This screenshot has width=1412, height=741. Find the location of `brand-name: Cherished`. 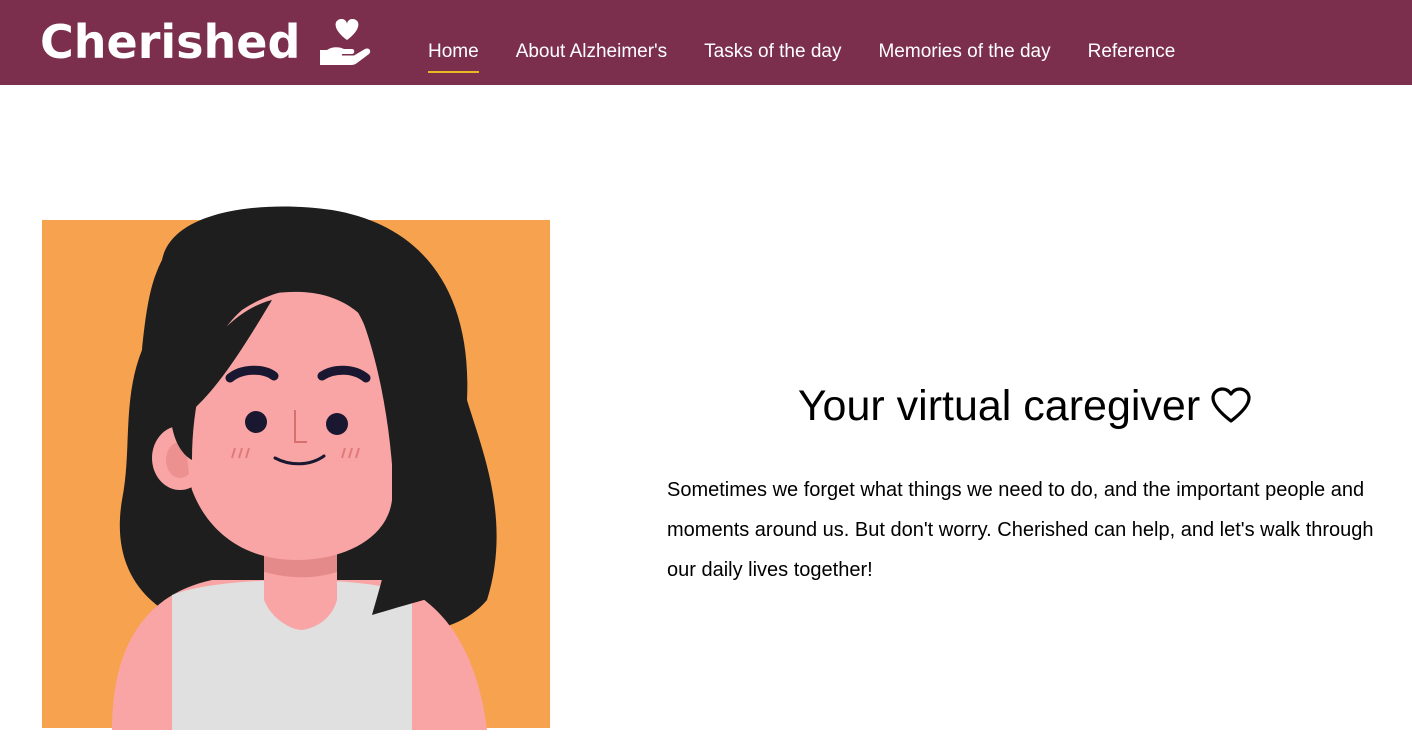

brand-name: Cherished is located at coordinates (170, 42).